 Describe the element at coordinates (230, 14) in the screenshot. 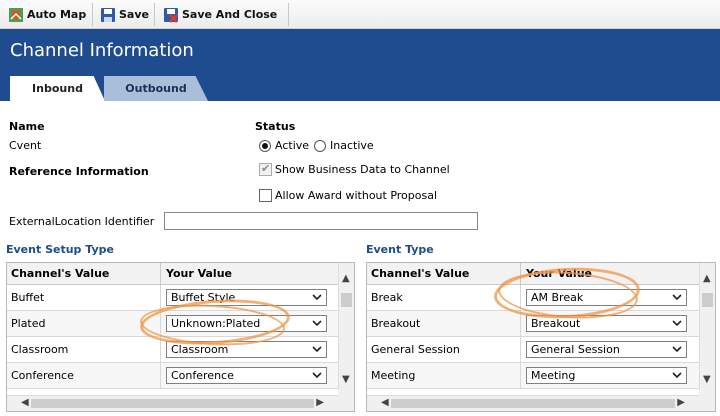

I see `save-and-close-label: Save And Close` at that location.